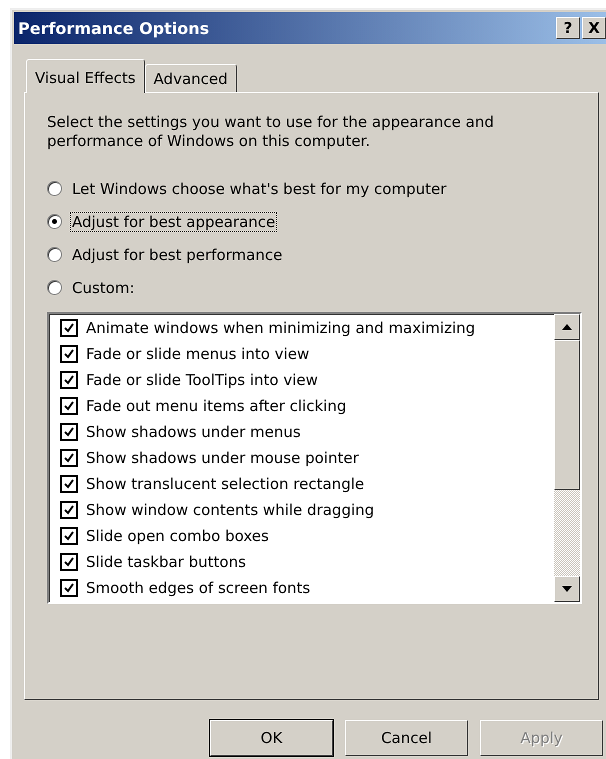  What do you see at coordinates (406, 738) in the screenshot?
I see `dialog-button: Cancel` at bounding box center [406, 738].